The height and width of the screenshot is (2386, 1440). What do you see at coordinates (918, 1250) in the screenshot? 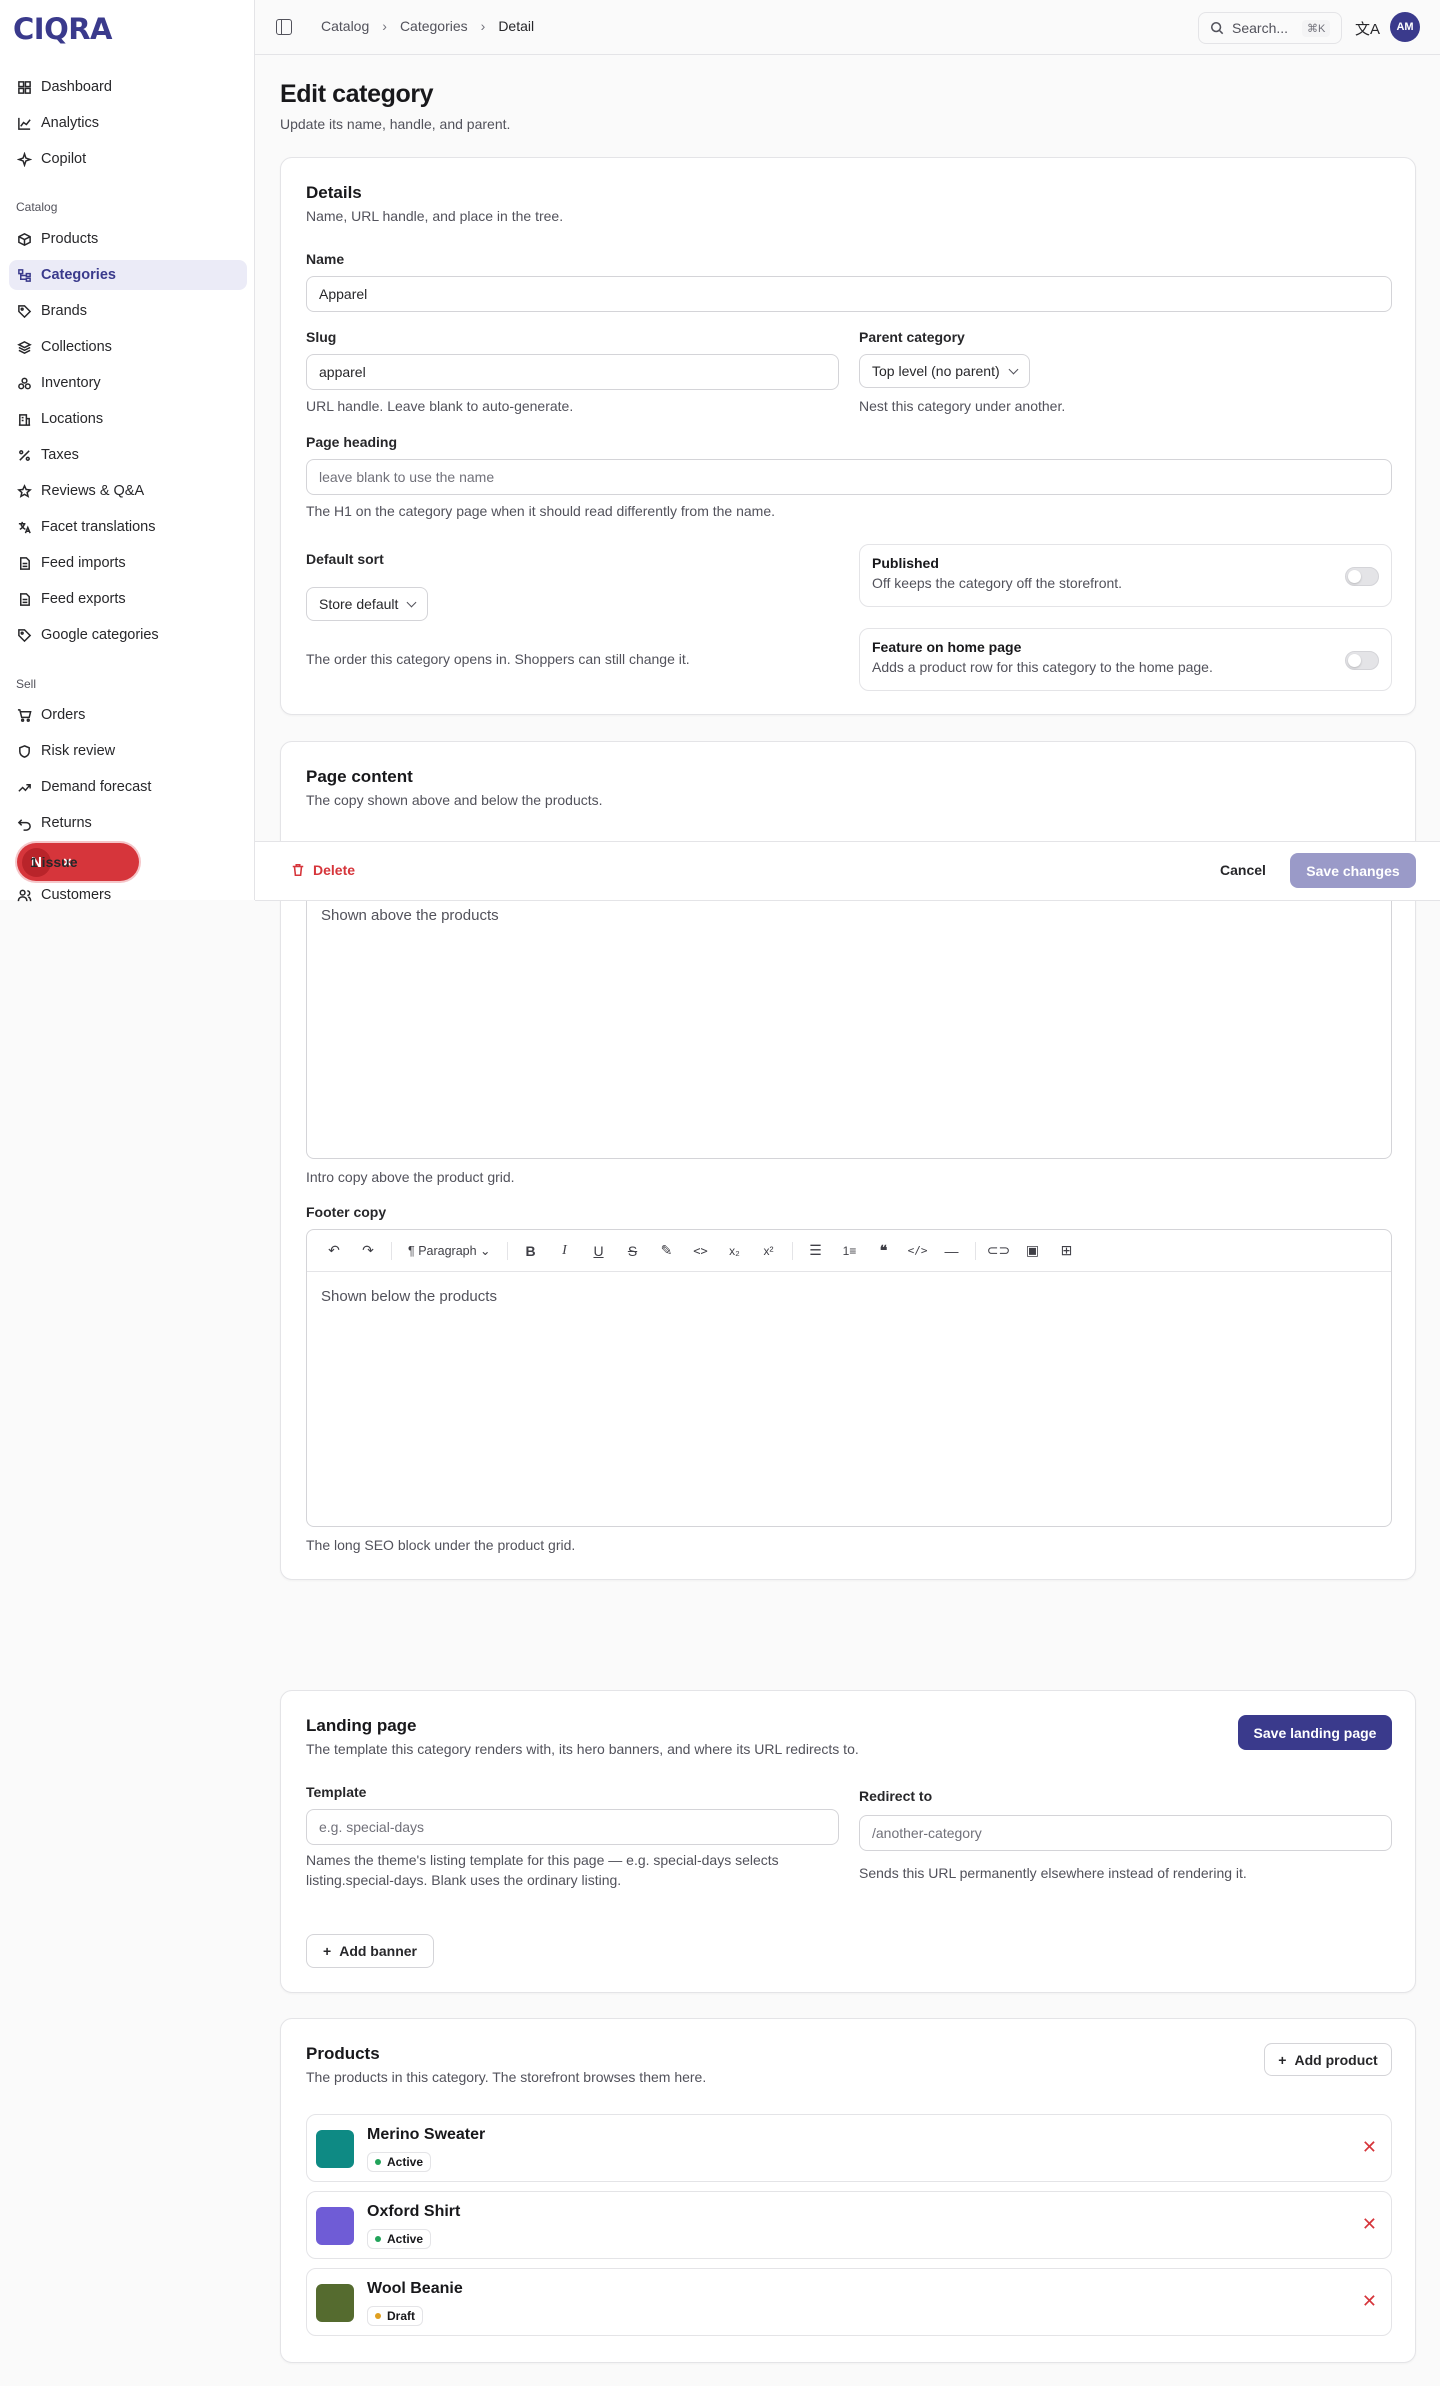
I see `code-block-icon: </>` at bounding box center [918, 1250].